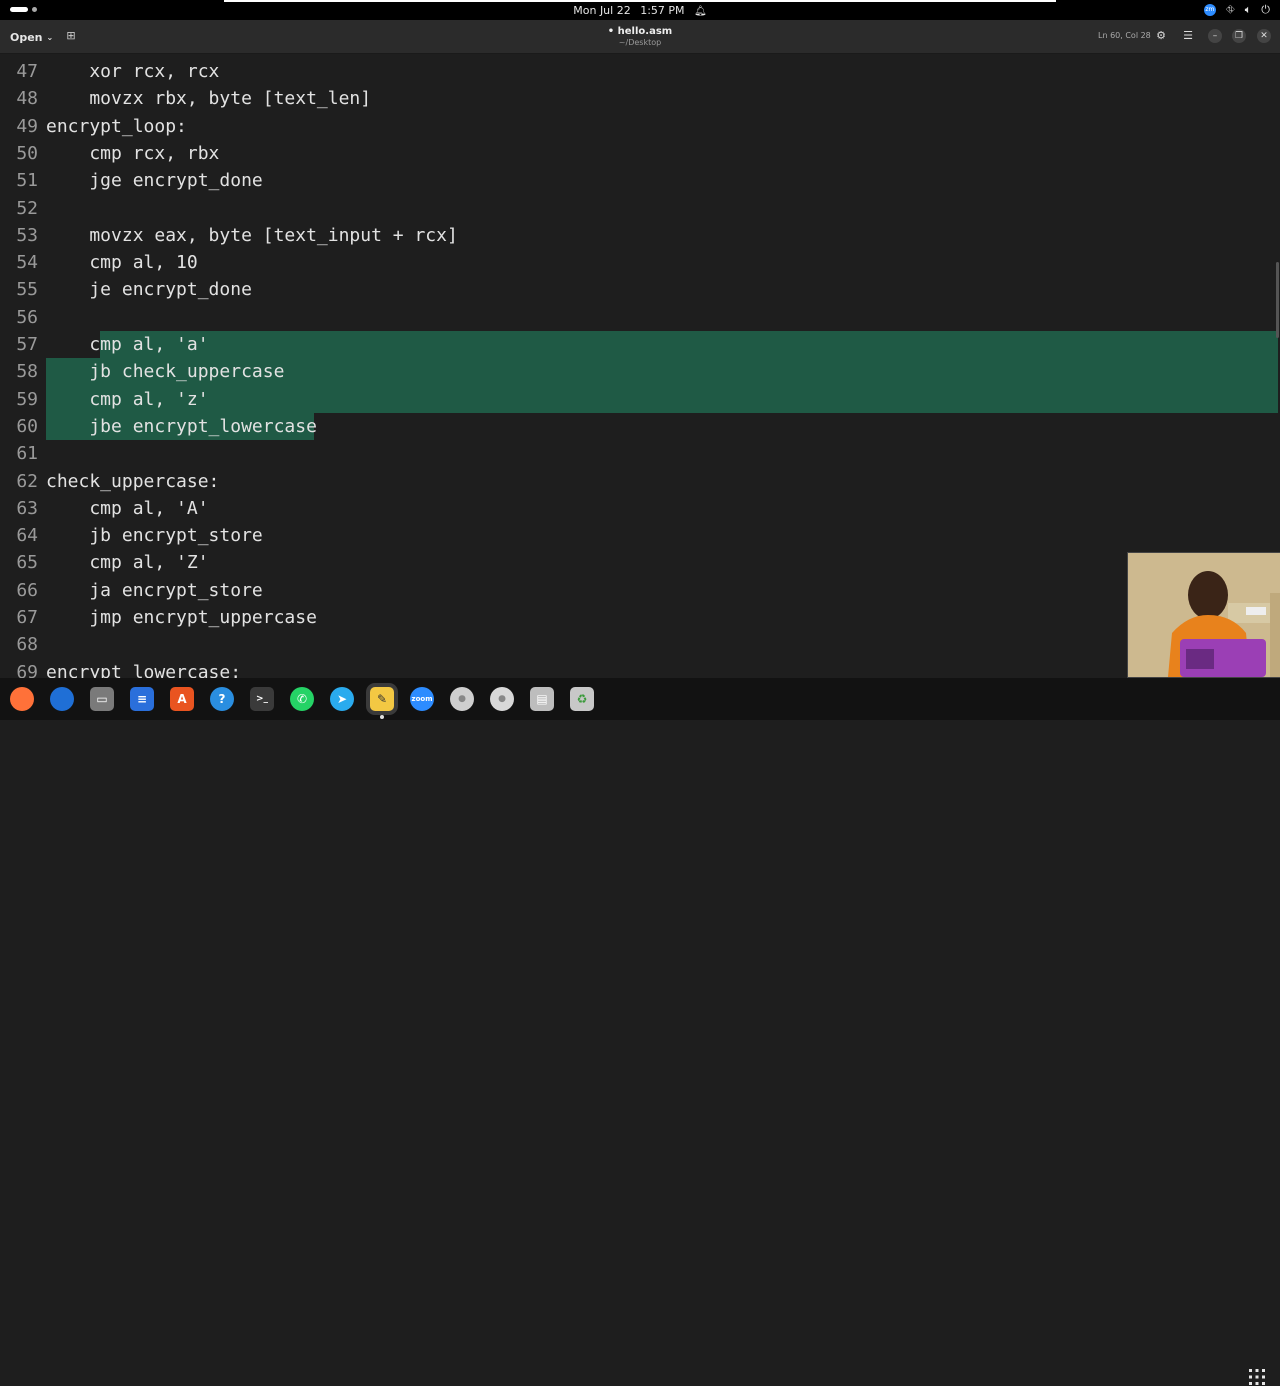 The width and height of the screenshot is (1280, 1386). I want to click on close-button: ✕, so click(1264, 36).